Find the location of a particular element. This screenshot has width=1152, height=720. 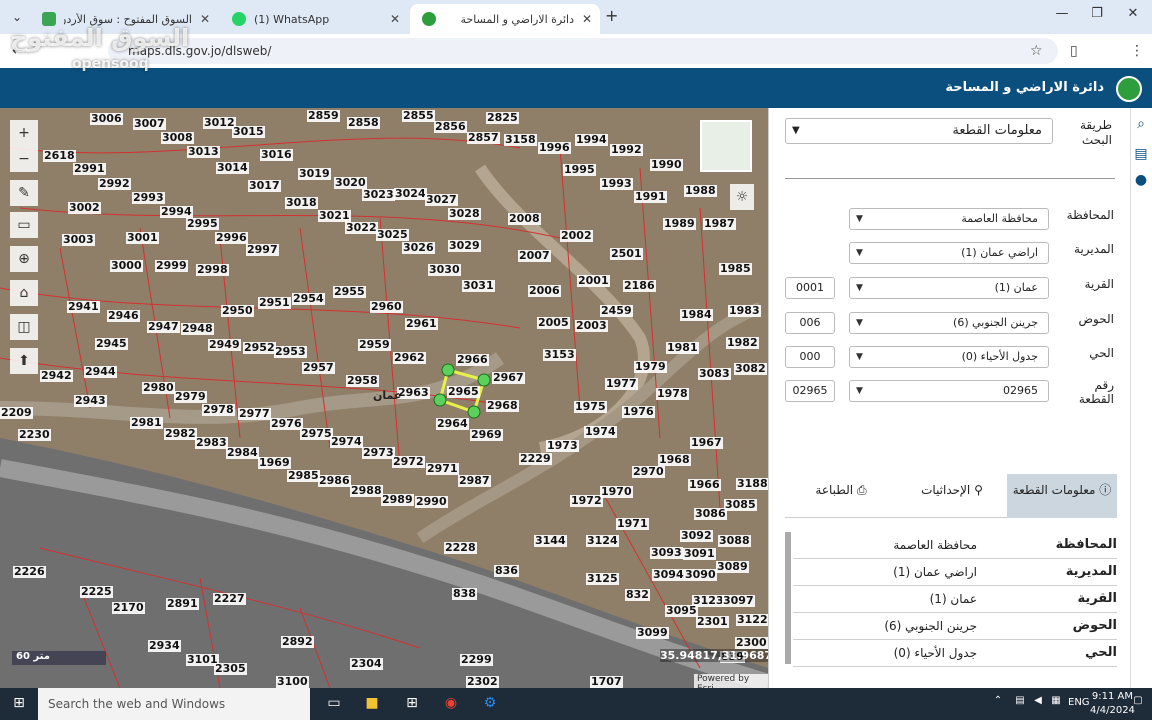

restore-button: ❐ is located at coordinates (1097, 13).